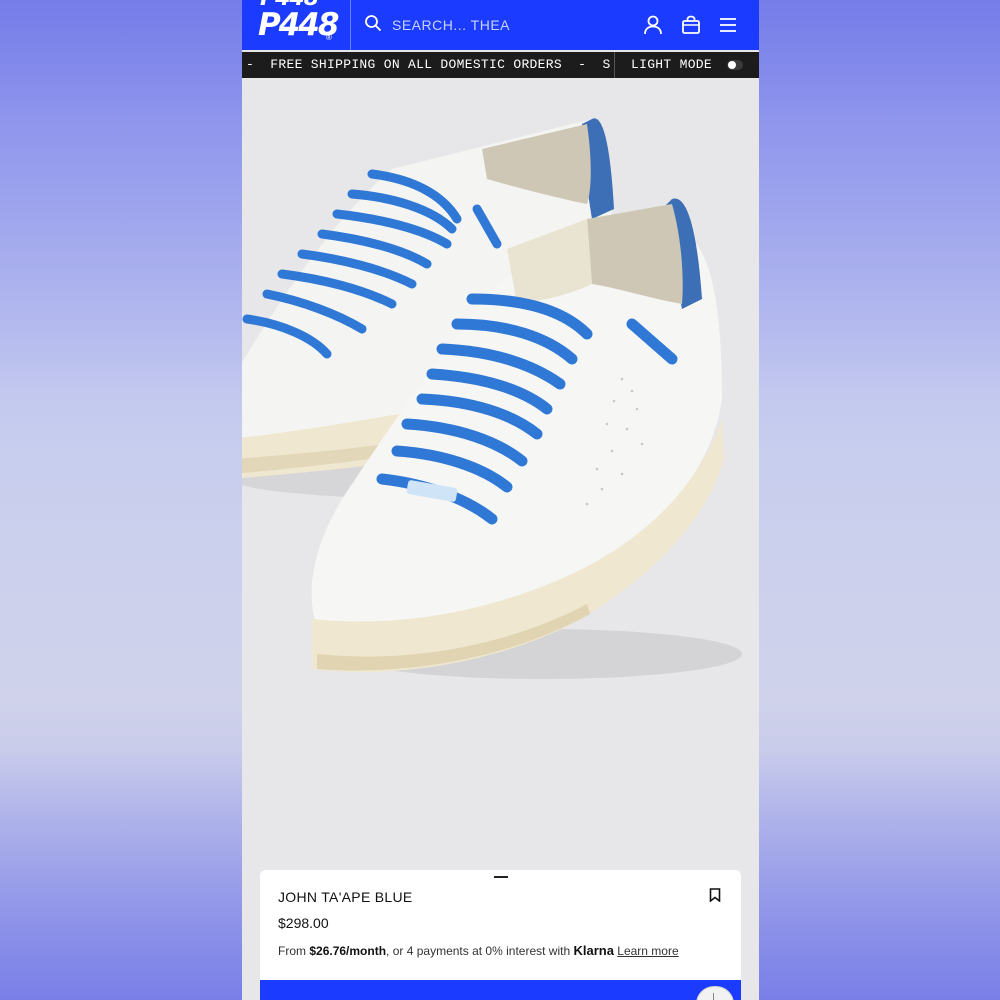  What do you see at coordinates (647, 951) in the screenshot?
I see `learn-more-link: Learn more` at bounding box center [647, 951].